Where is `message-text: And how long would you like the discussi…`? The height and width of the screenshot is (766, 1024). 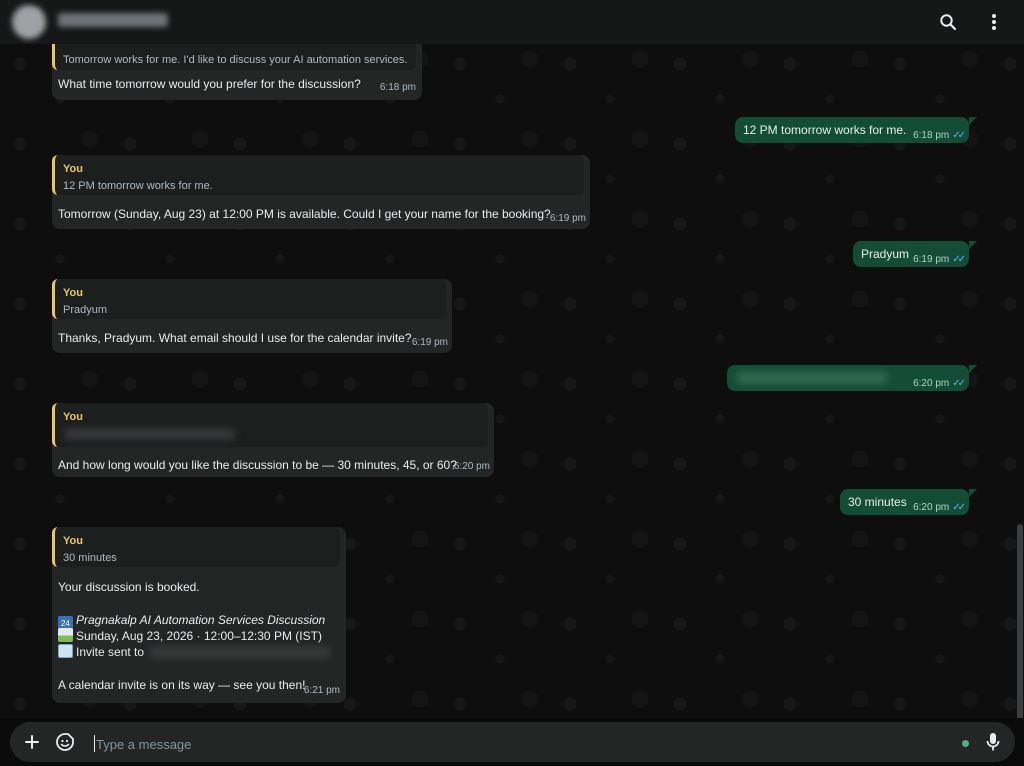 message-text: And how long would you like the discussi… is located at coordinates (257, 465).